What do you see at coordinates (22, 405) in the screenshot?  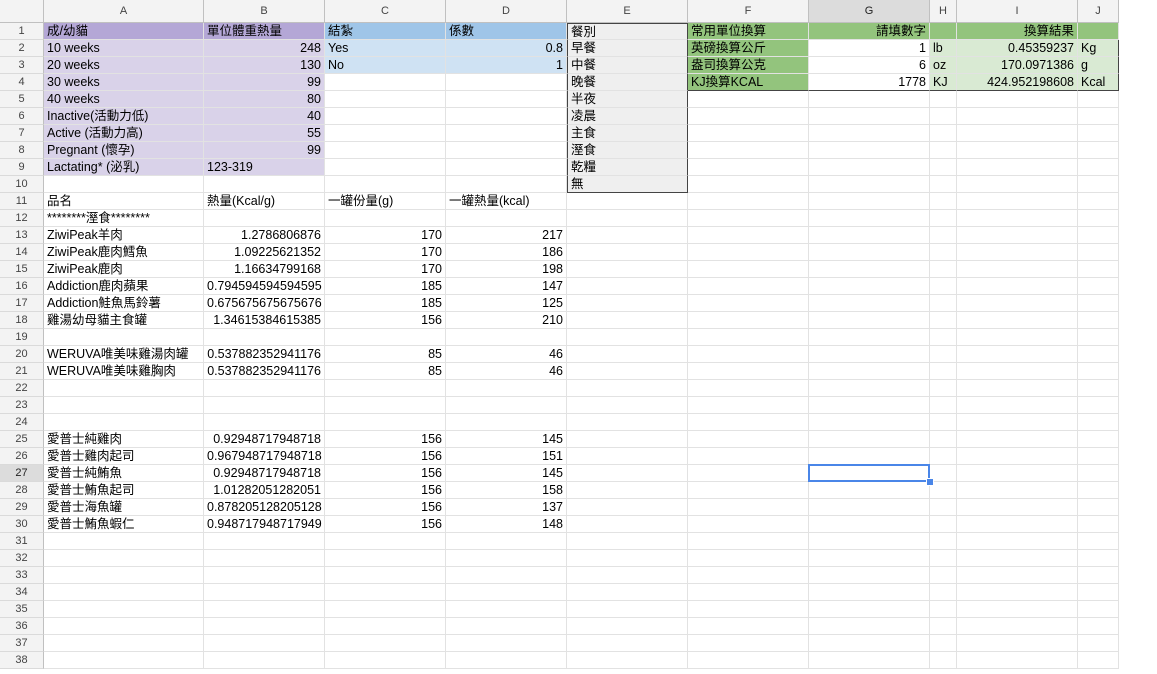 I see `row-header-23: 23` at bounding box center [22, 405].